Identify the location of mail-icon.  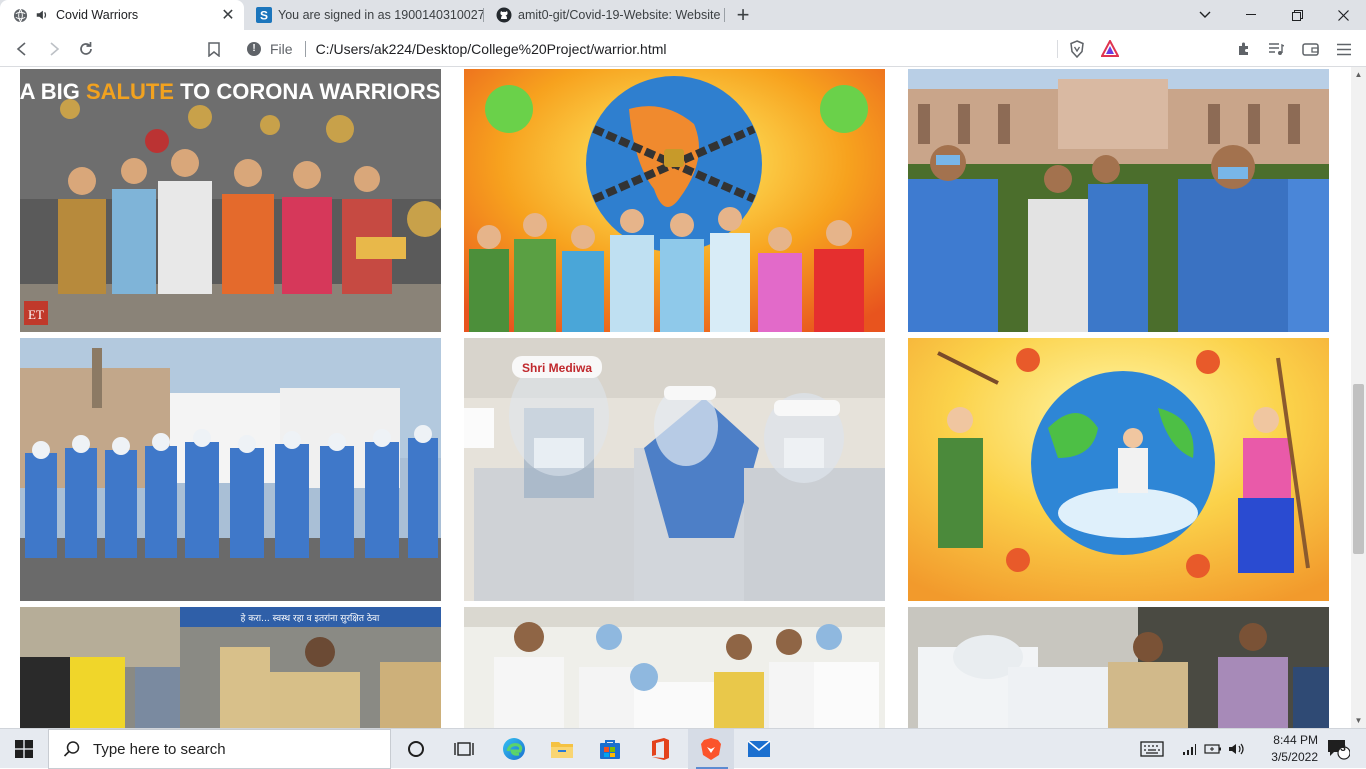
(759, 749).